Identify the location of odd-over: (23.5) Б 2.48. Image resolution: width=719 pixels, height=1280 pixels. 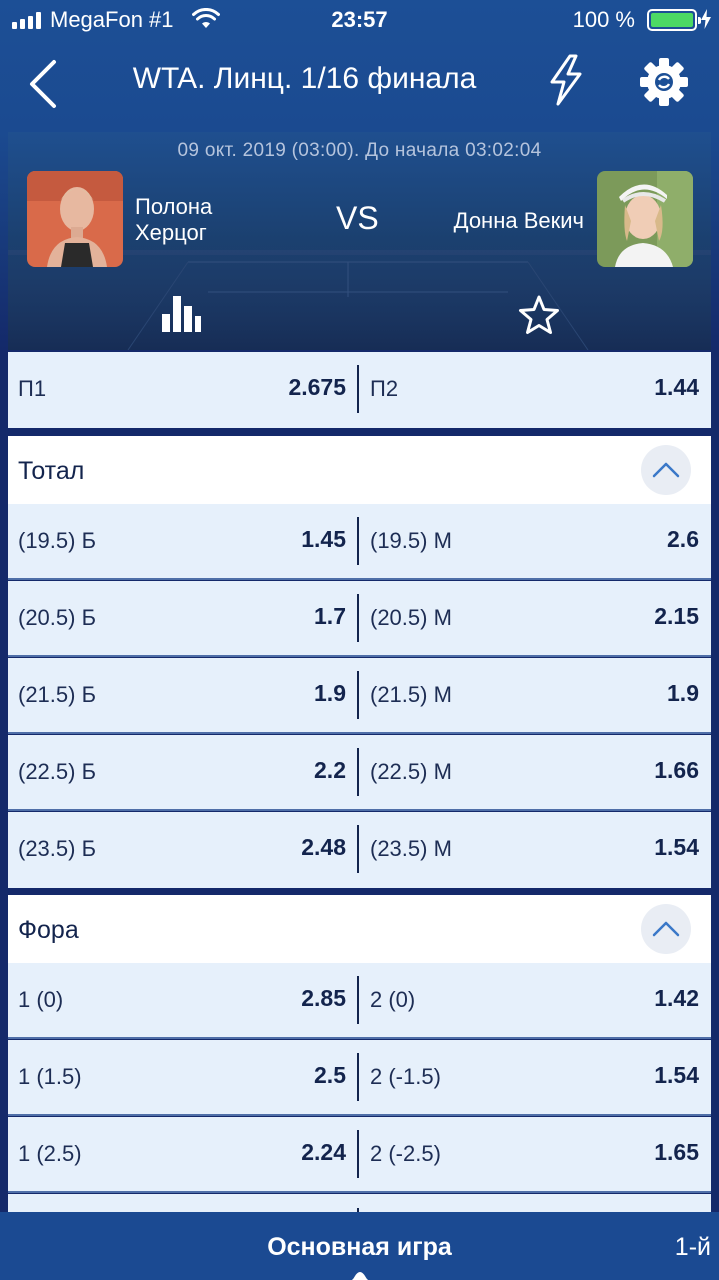
(183, 849).